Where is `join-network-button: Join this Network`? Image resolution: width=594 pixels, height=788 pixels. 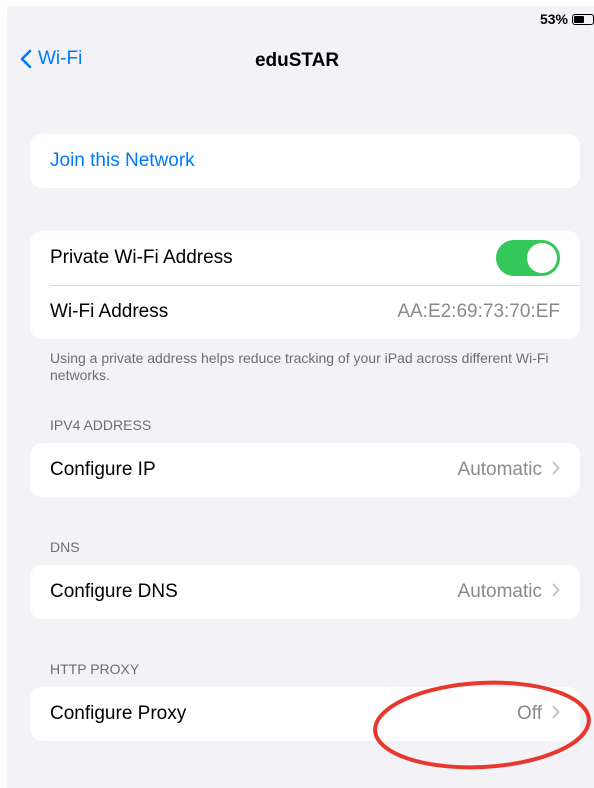 join-network-button: Join this Network is located at coordinates (305, 161).